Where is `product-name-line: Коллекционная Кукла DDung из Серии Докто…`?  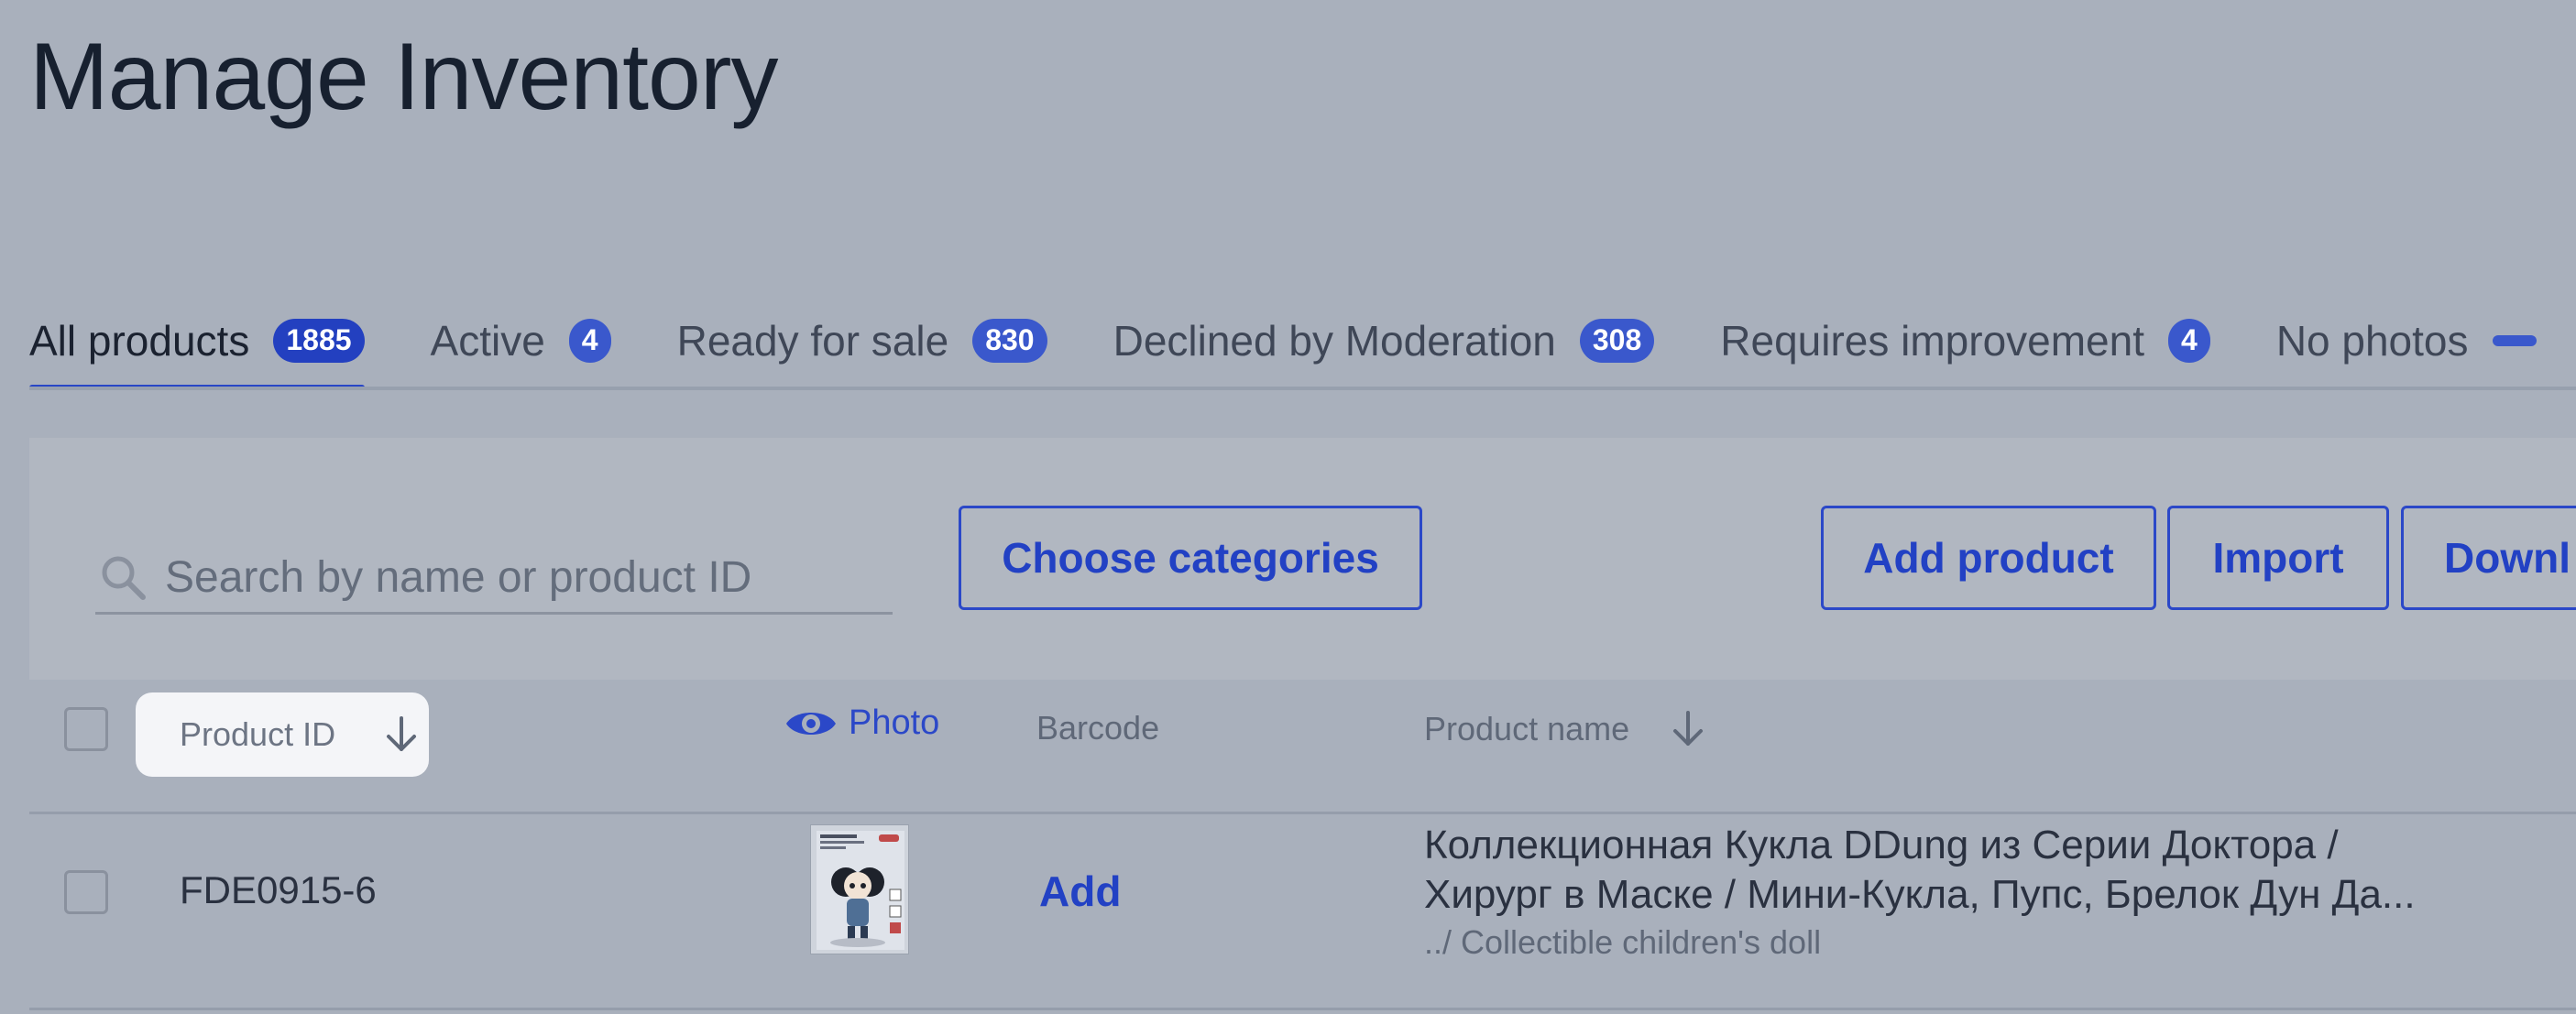 product-name-line: Коллекционная Кукла DDung из Серии Докто… is located at coordinates (1882, 845).